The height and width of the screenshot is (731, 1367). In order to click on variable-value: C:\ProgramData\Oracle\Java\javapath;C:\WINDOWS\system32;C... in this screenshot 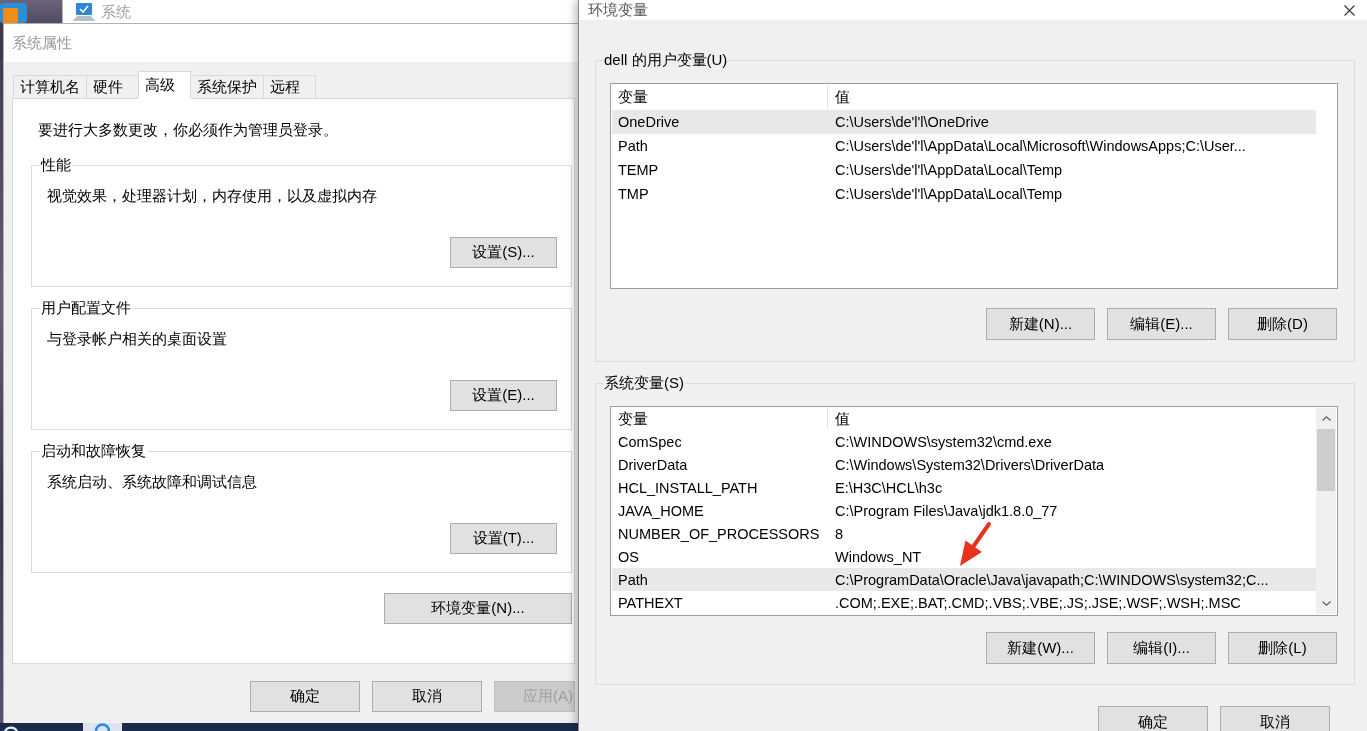, I will do `click(1051, 579)`.